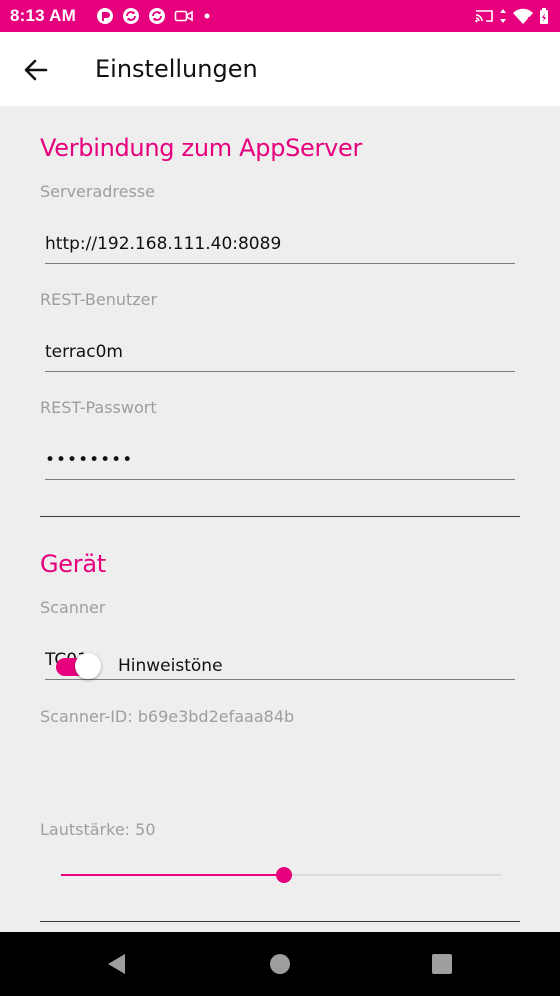 The height and width of the screenshot is (996, 560). Describe the element at coordinates (88, 666) in the screenshot. I see `toggle-thumb` at that location.